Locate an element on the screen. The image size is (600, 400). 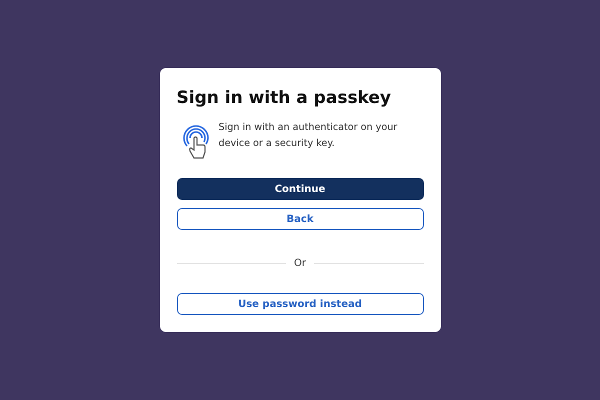
divider-label: Or is located at coordinates (300, 264).